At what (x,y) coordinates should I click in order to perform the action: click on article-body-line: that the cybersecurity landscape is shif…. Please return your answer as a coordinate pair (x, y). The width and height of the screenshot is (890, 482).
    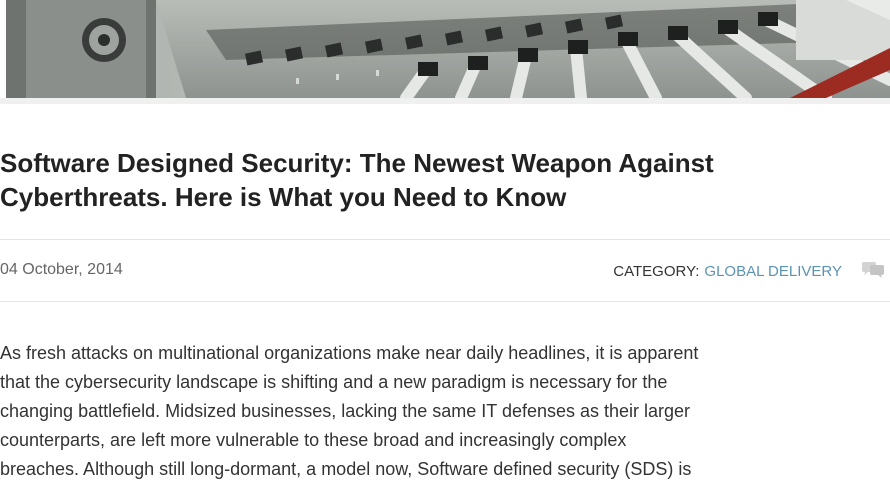
    Looking at the image, I should click on (334, 382).